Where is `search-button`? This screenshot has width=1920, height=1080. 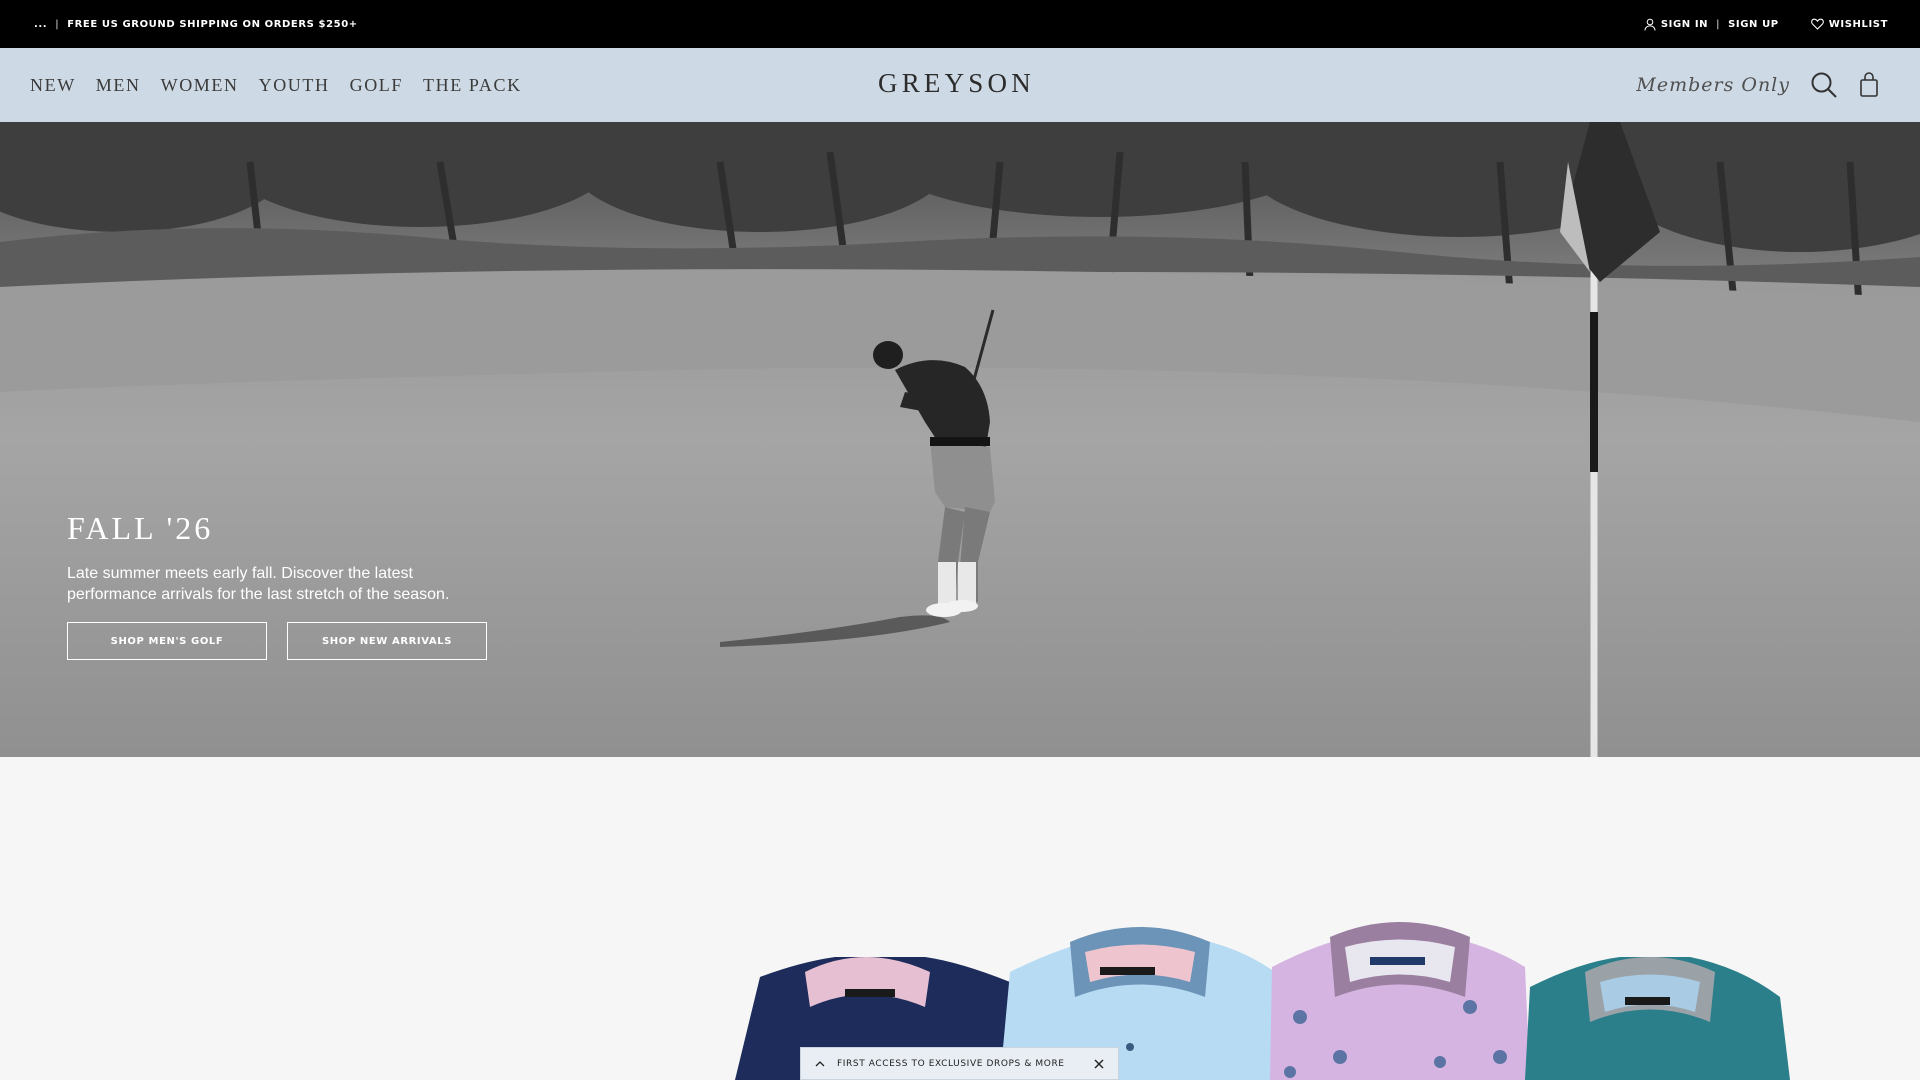 search-button is located at coordinates (1824, 85).